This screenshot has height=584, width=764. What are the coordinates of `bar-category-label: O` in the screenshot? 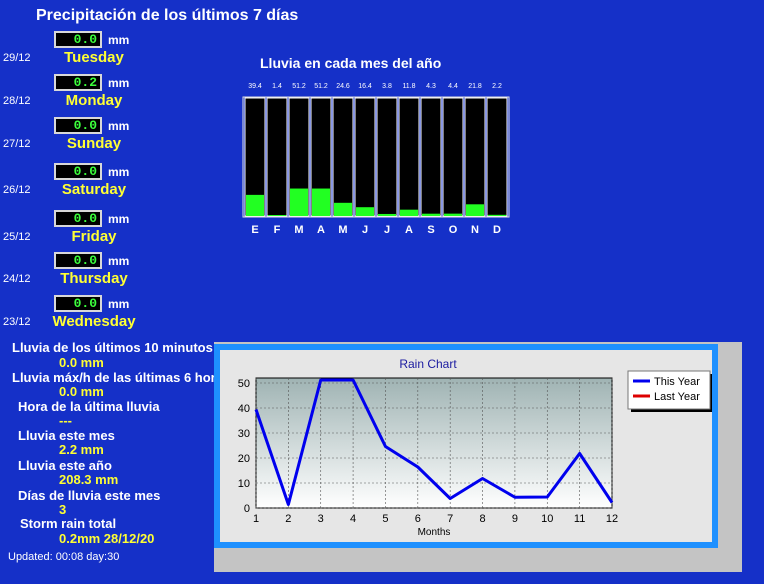 It's located at (453, 230).